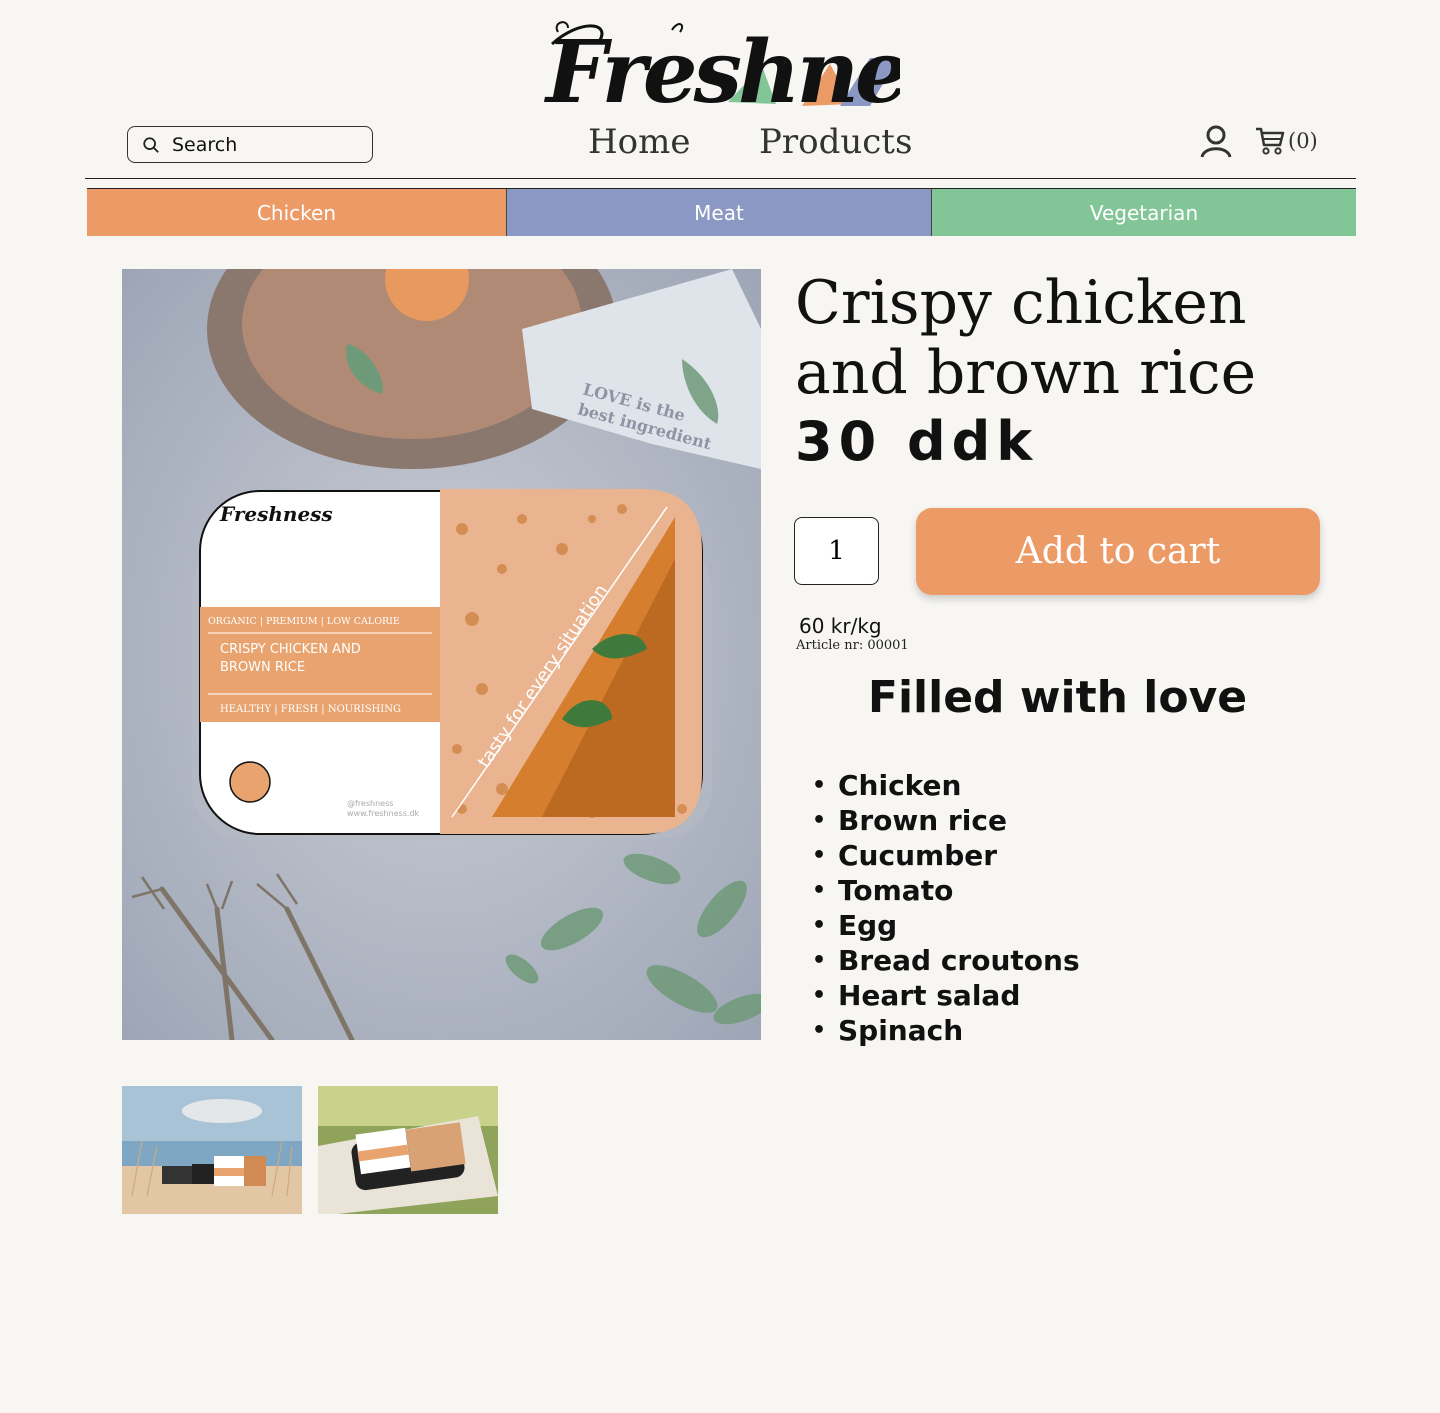 This screenshot has width=1440, height=1413. Describe the element at coordinates (946, 820) in the screenshot. I see `ingredient-item: Brown rice` at that location.